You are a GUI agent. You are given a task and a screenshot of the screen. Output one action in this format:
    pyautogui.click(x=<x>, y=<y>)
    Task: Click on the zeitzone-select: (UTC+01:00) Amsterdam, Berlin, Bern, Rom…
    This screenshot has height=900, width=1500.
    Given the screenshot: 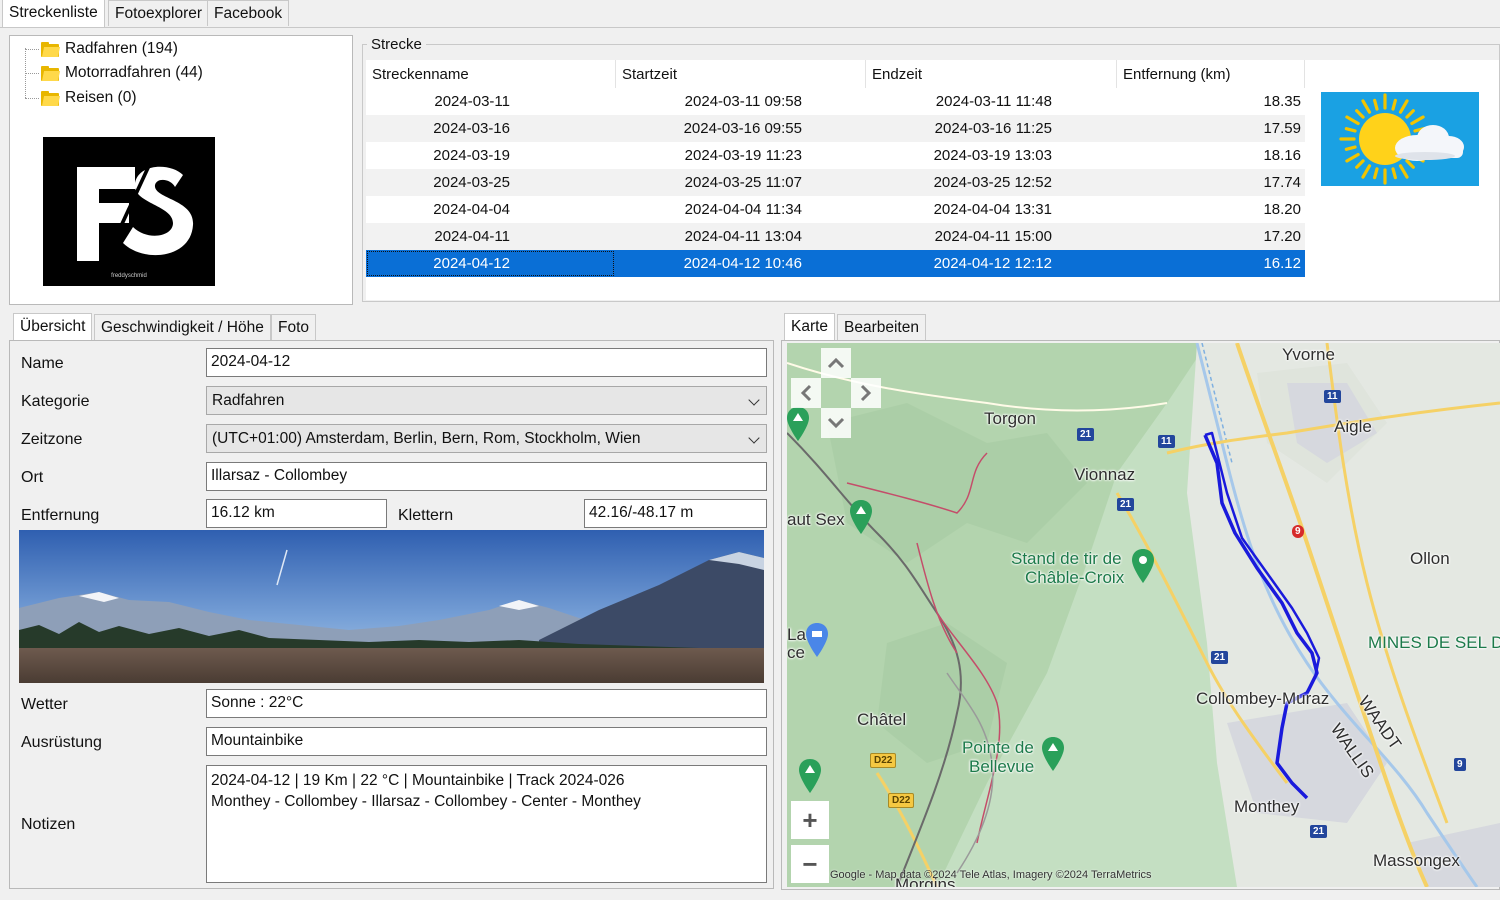 What is the action you would take?
    pyautogui.click(x=486, y=438)
    